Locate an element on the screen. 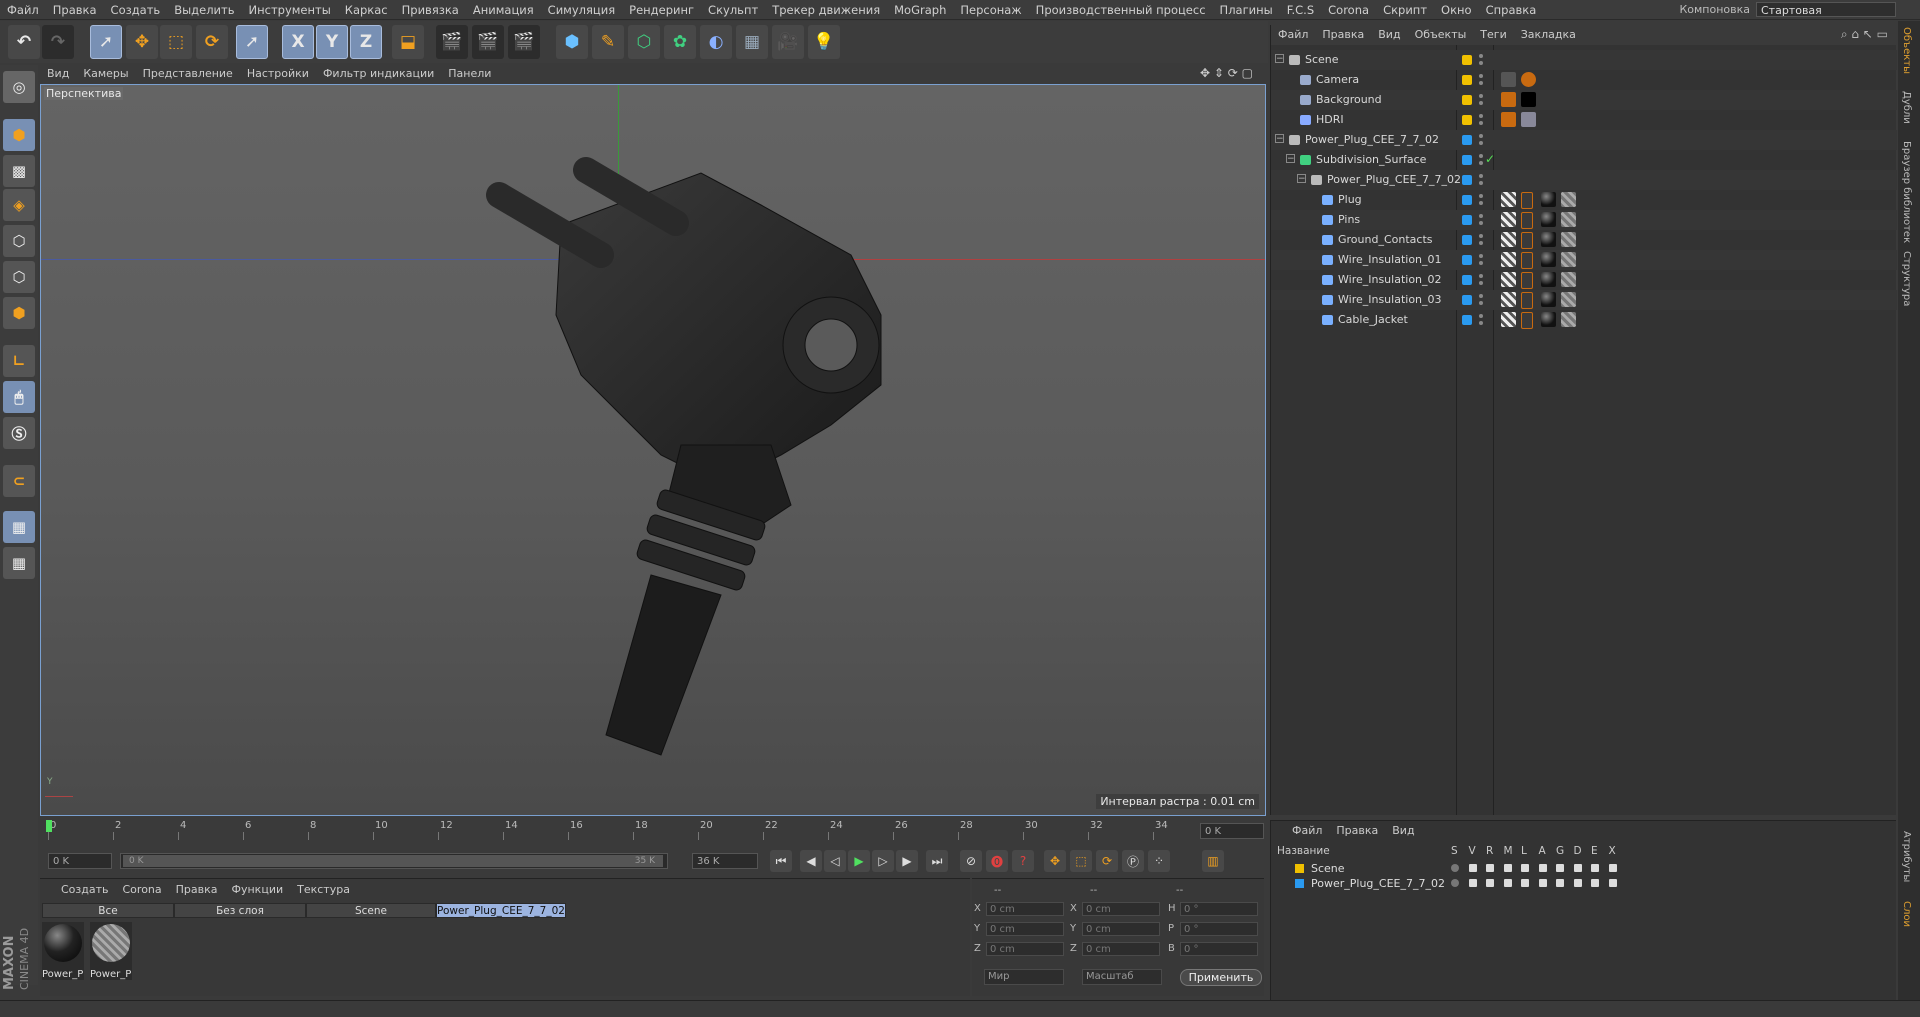  layer-column-header: V is located at coordinates (1472, 851).